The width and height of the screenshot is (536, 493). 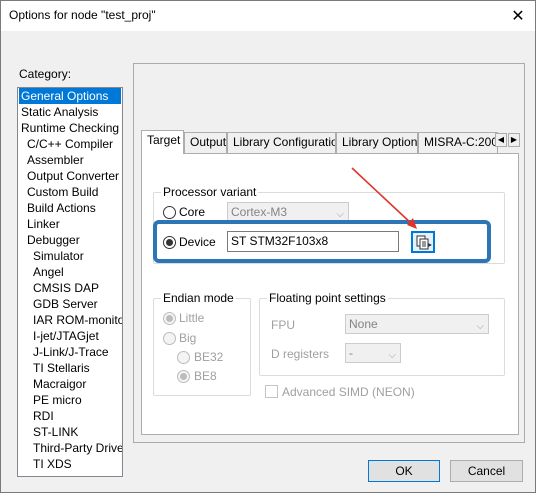 What do you see at coordinates (283, 325) in the screenshot?
I see `fpu-label: FPU` at bounding box center [283, 325].